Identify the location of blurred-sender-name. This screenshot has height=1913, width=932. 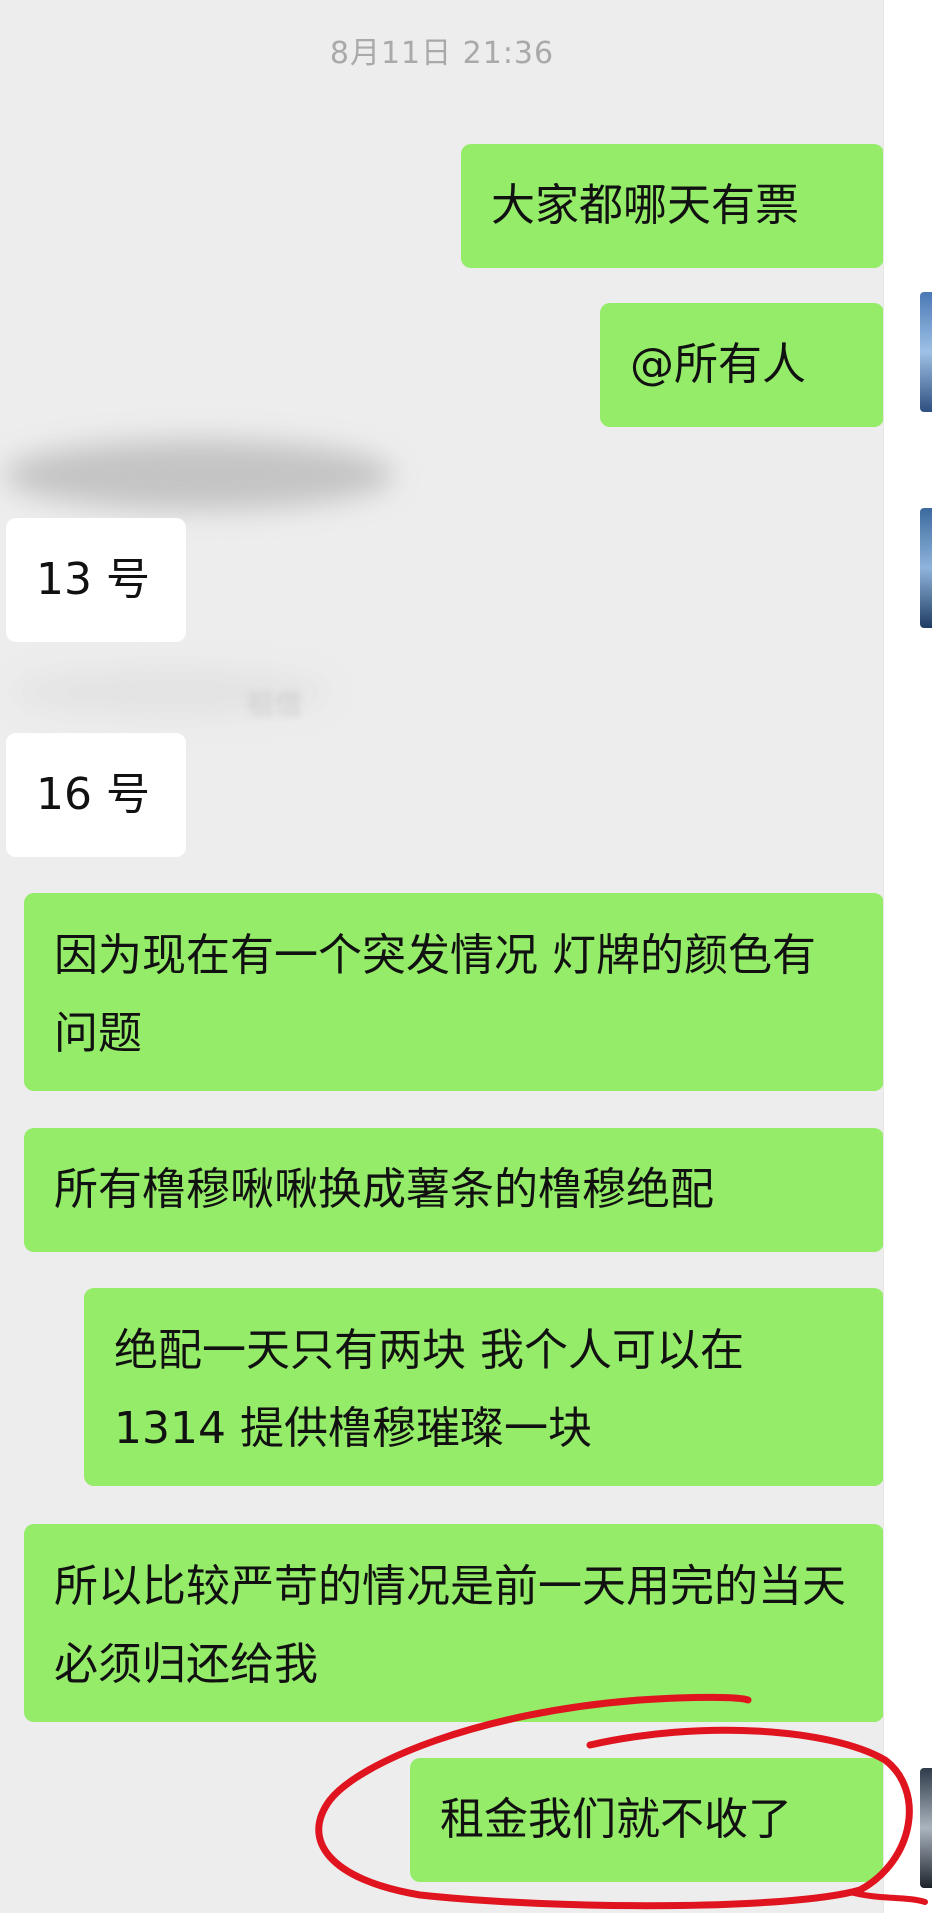
(199, 475).